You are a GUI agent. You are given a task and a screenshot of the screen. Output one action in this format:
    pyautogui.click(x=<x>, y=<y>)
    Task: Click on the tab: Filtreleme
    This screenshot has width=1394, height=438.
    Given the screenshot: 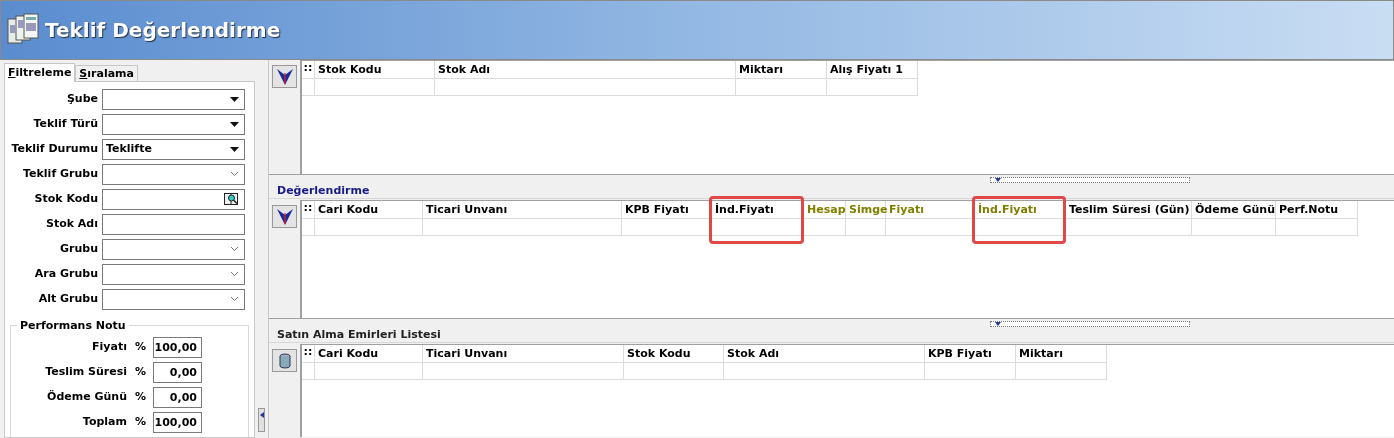 What is the action you would take?
    pyautogui.click(x=40, y=72)
    